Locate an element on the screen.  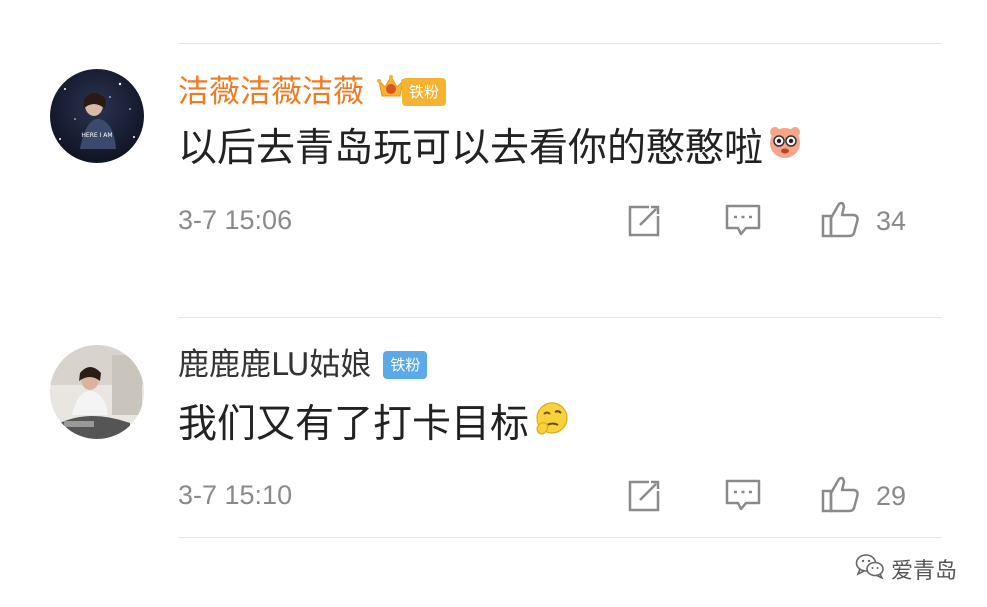
like-button: 34 is located at coordinates (863, 221).